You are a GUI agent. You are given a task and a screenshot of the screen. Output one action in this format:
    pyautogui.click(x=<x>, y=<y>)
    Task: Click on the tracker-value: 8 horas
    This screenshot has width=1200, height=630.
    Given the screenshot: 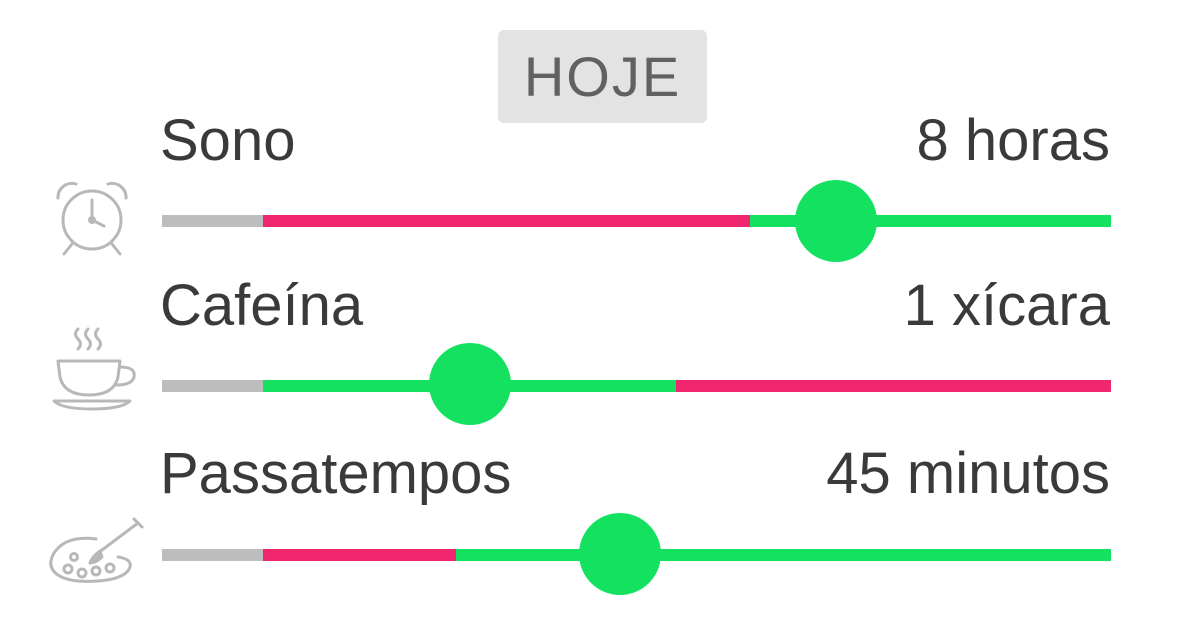 What is the action you would take?
    pyautogui.click(x=1013, y=140)
    